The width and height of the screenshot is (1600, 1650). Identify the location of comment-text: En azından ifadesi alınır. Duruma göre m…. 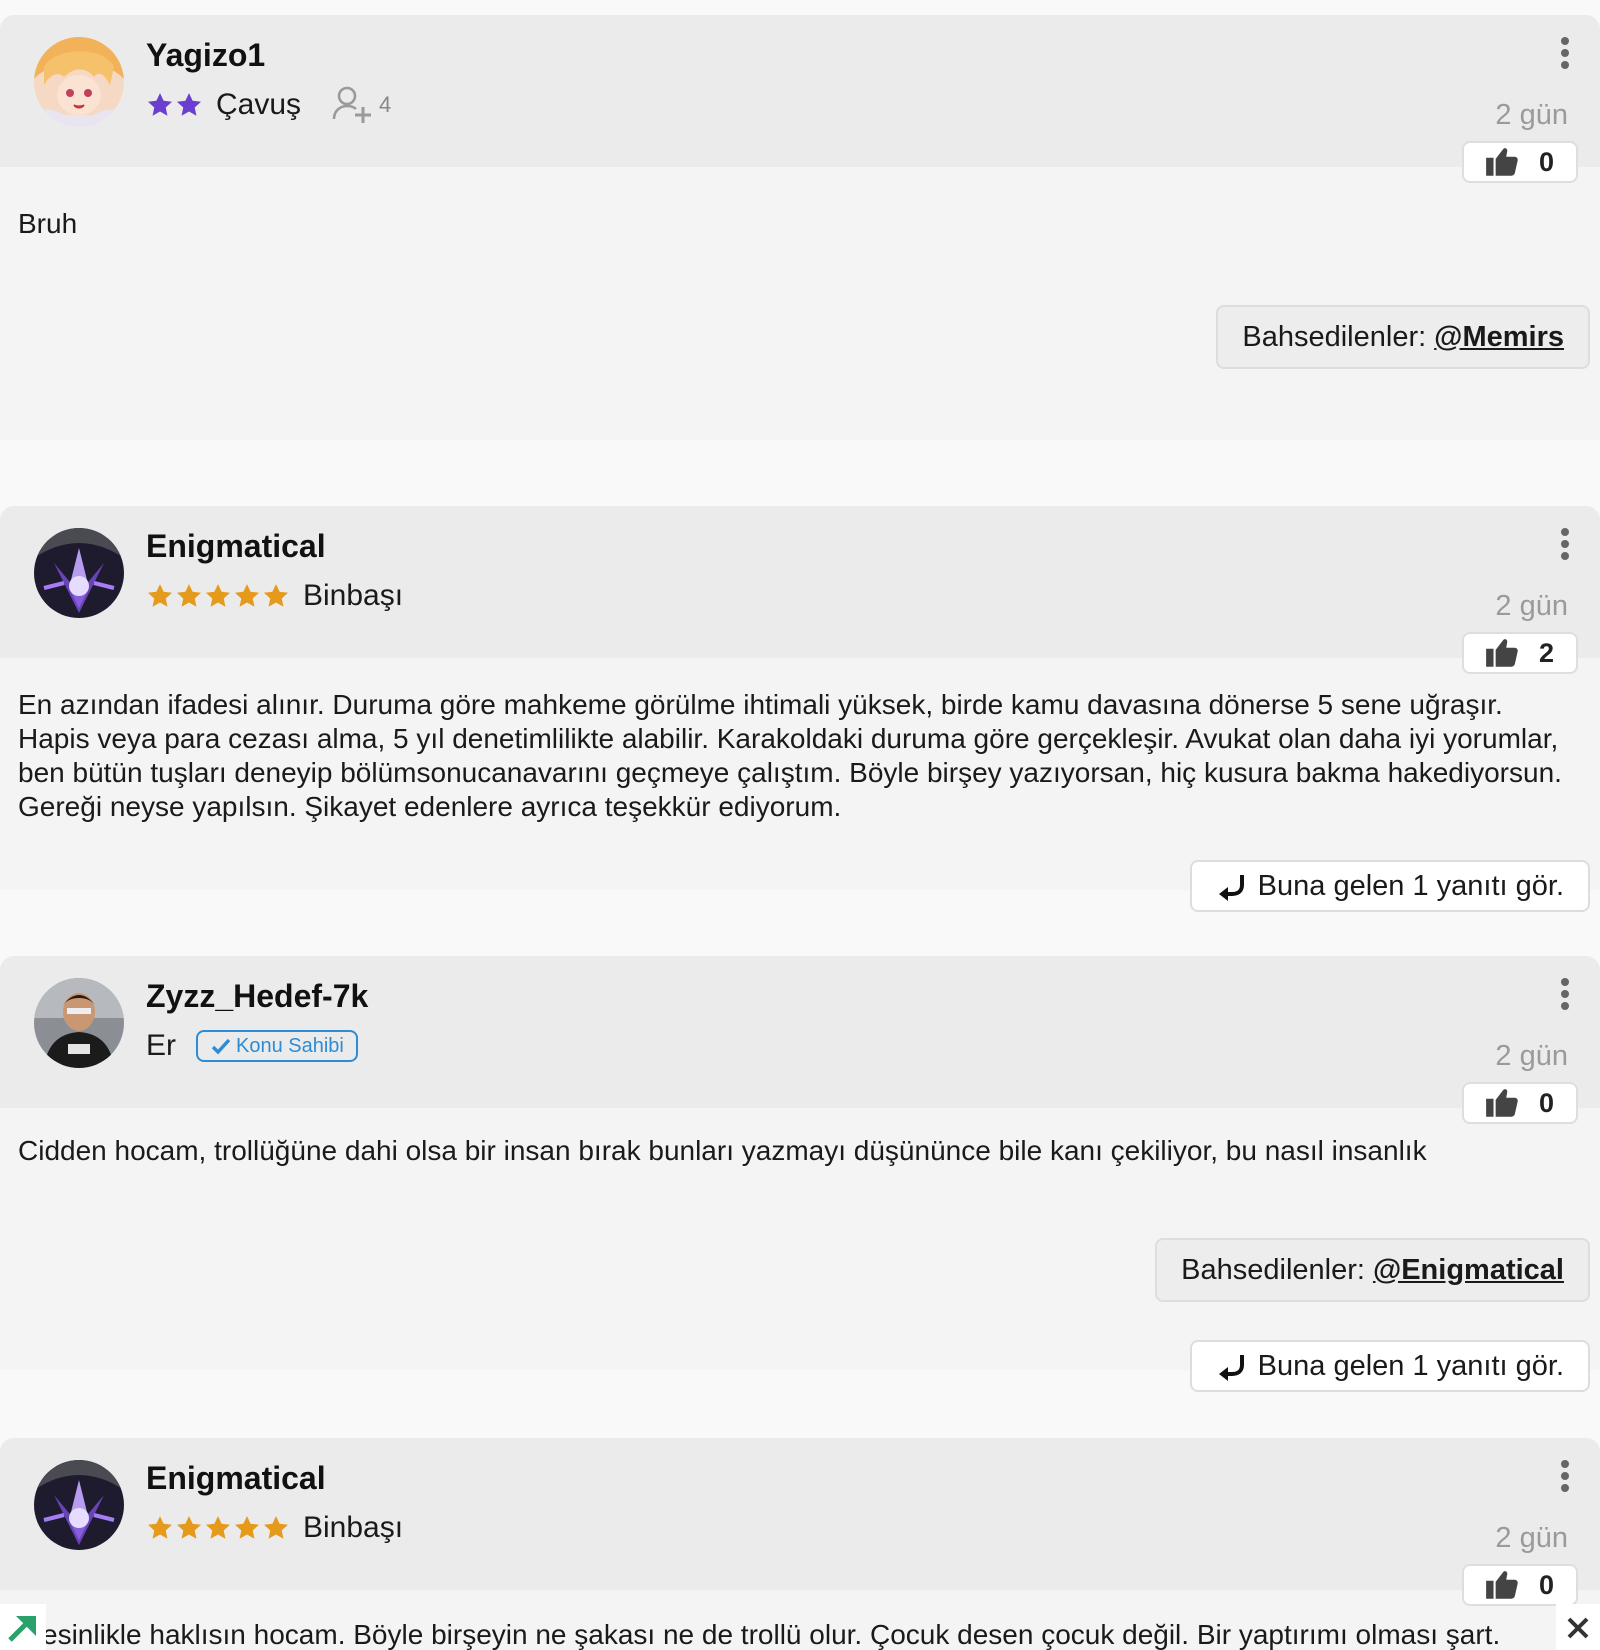
(790, 755).